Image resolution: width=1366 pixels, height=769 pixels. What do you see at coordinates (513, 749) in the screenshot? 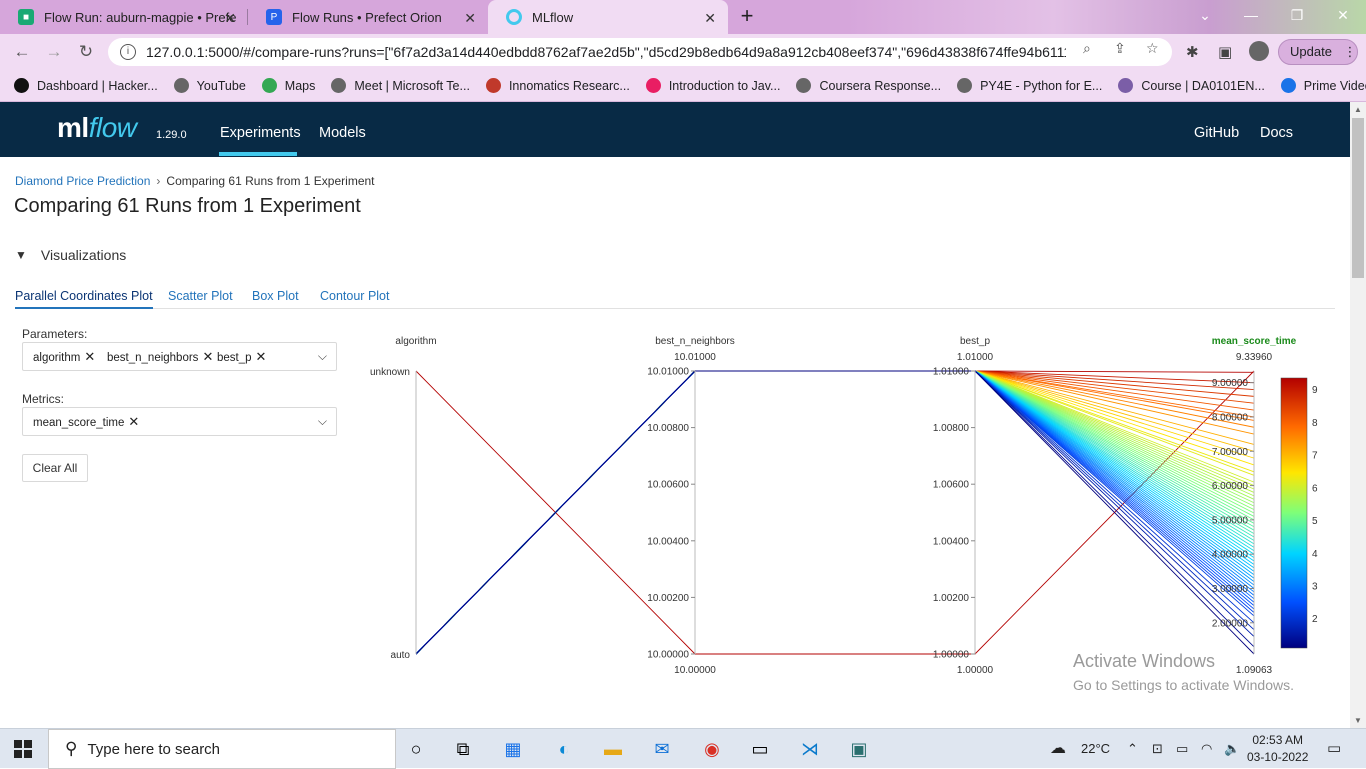
I see `store-icon: ▦` at bounding box center [513, 749].